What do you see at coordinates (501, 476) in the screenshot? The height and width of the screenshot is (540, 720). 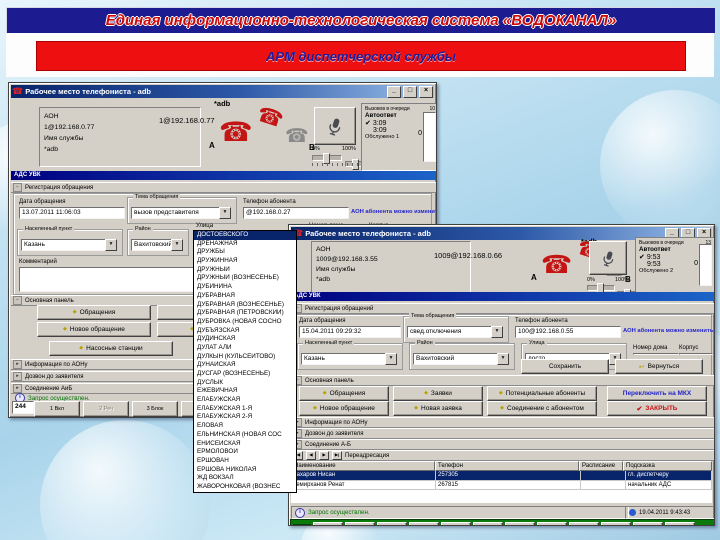 I see `table-row: Захаров Нисан 257305 гл. диспетчеру` at bounding box center [501, 476].